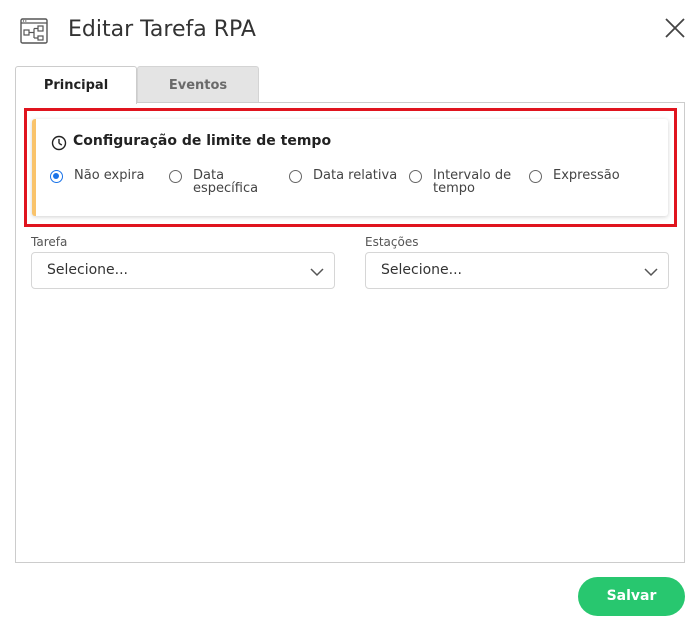 The height and width of the screenshot is (631, 700). What do you see at coordinates (226, 182) in the screenshot?
I see `radio-label: Data específica` at bounding box center [226, 182].